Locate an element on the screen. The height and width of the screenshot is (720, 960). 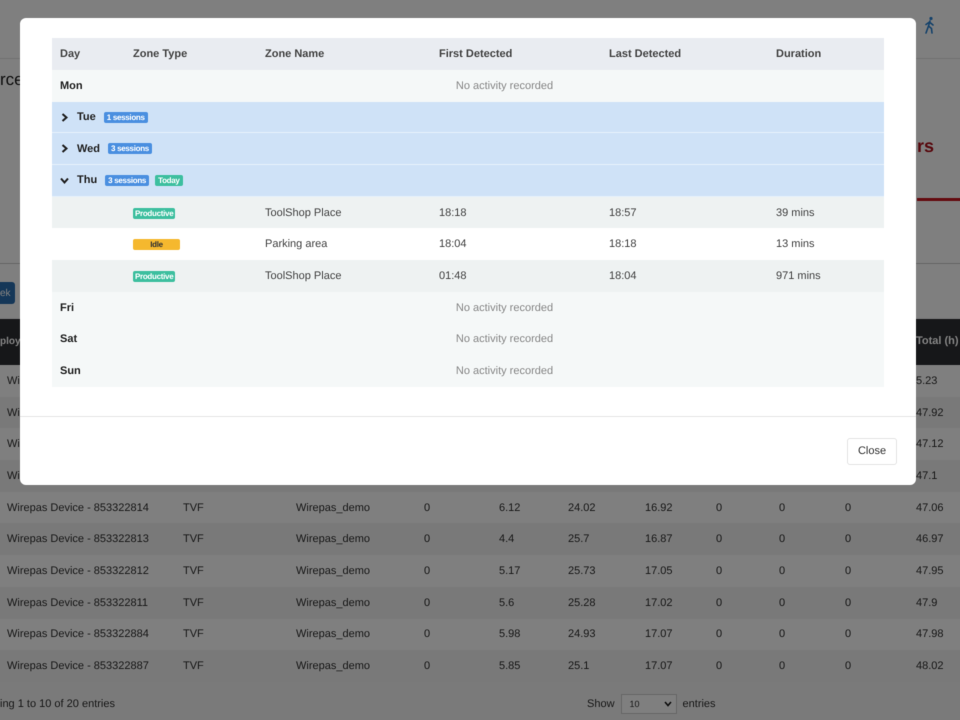
table-cell: 16.92 is located at coordinates (659, 508).